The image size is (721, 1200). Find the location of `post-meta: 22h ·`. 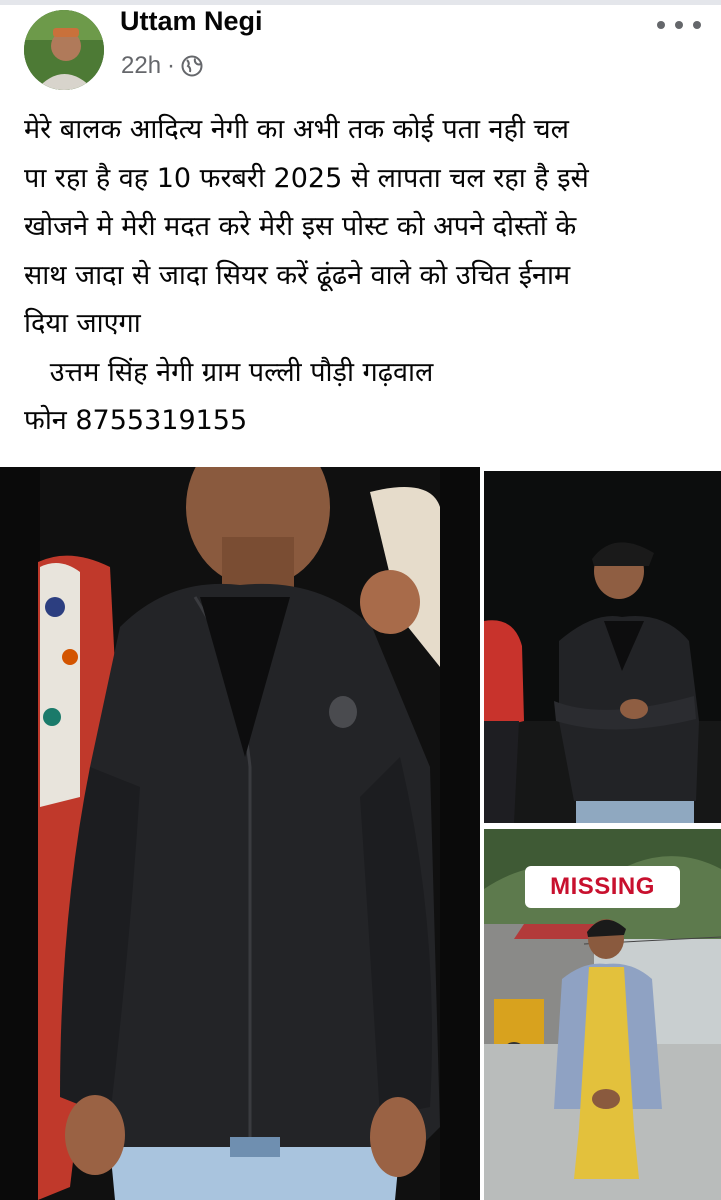

post-meta: 22h · is located at coordinates (162, 66).